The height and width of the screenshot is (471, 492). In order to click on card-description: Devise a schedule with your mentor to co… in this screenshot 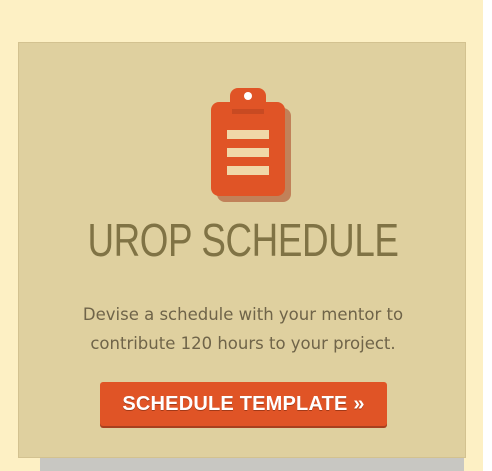, I will do `click(243, 329)`.